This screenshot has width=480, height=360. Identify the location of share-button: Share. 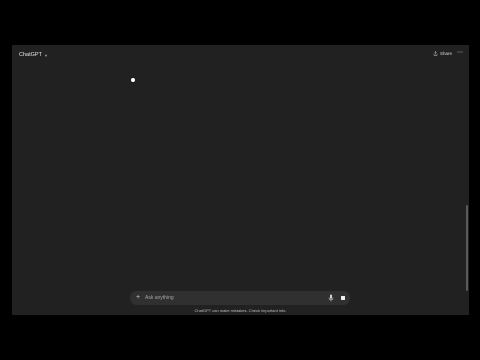
(442, 53).